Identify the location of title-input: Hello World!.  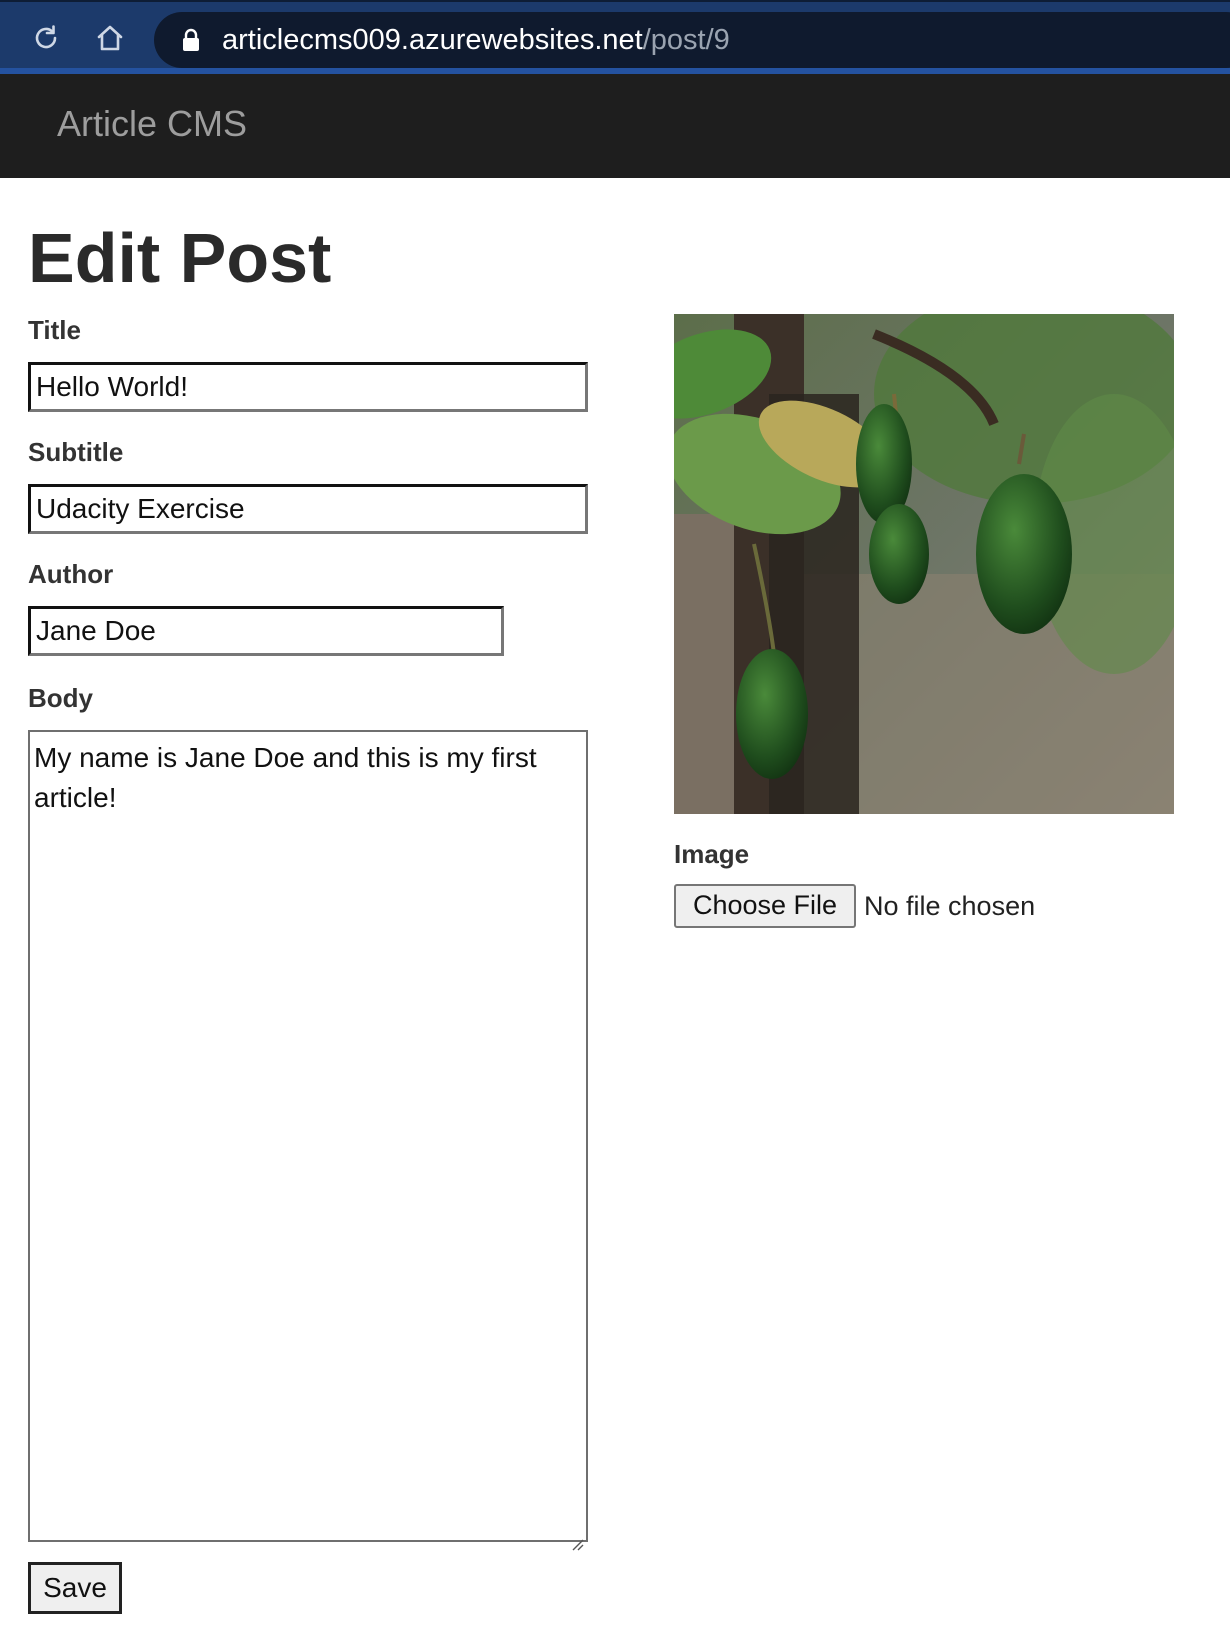
(308, 387).